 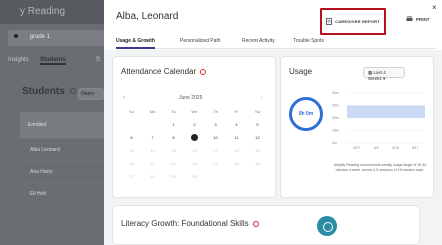 I want to click on tab-recent-activity: Recent Activity, so click(x=258, y=41).